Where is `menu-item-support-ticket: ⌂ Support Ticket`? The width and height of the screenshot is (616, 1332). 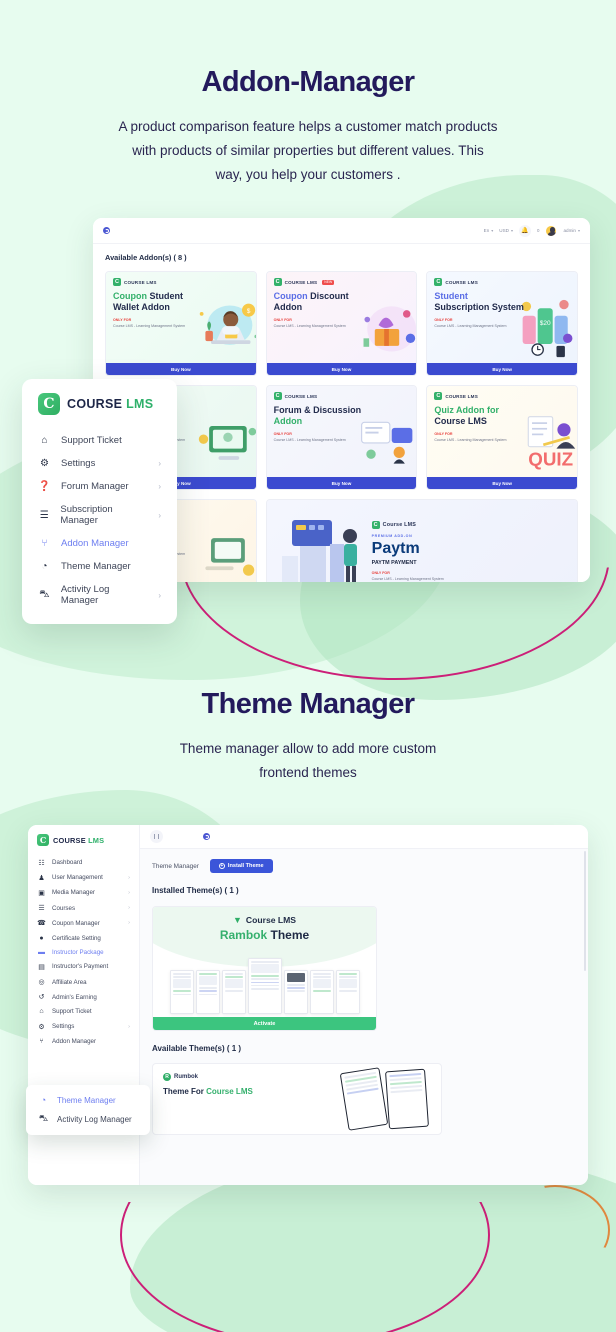
menu-item-support-ticket: ⌂ Support Ticket is located at coordinates (99, 440).